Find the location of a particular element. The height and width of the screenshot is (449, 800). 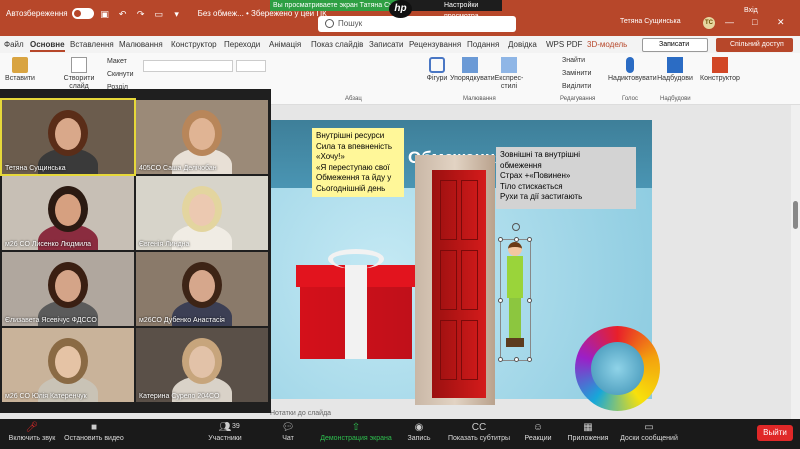

tab-design: Конструктор is located at coordinates (194, 44).